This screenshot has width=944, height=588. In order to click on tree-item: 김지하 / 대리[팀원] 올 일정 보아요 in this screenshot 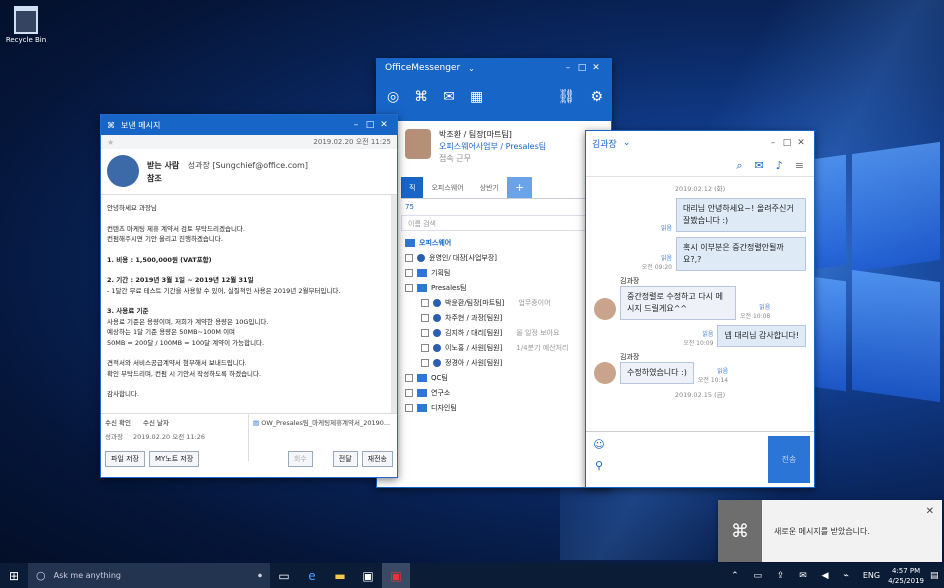, I will do `click(508, 332)`.